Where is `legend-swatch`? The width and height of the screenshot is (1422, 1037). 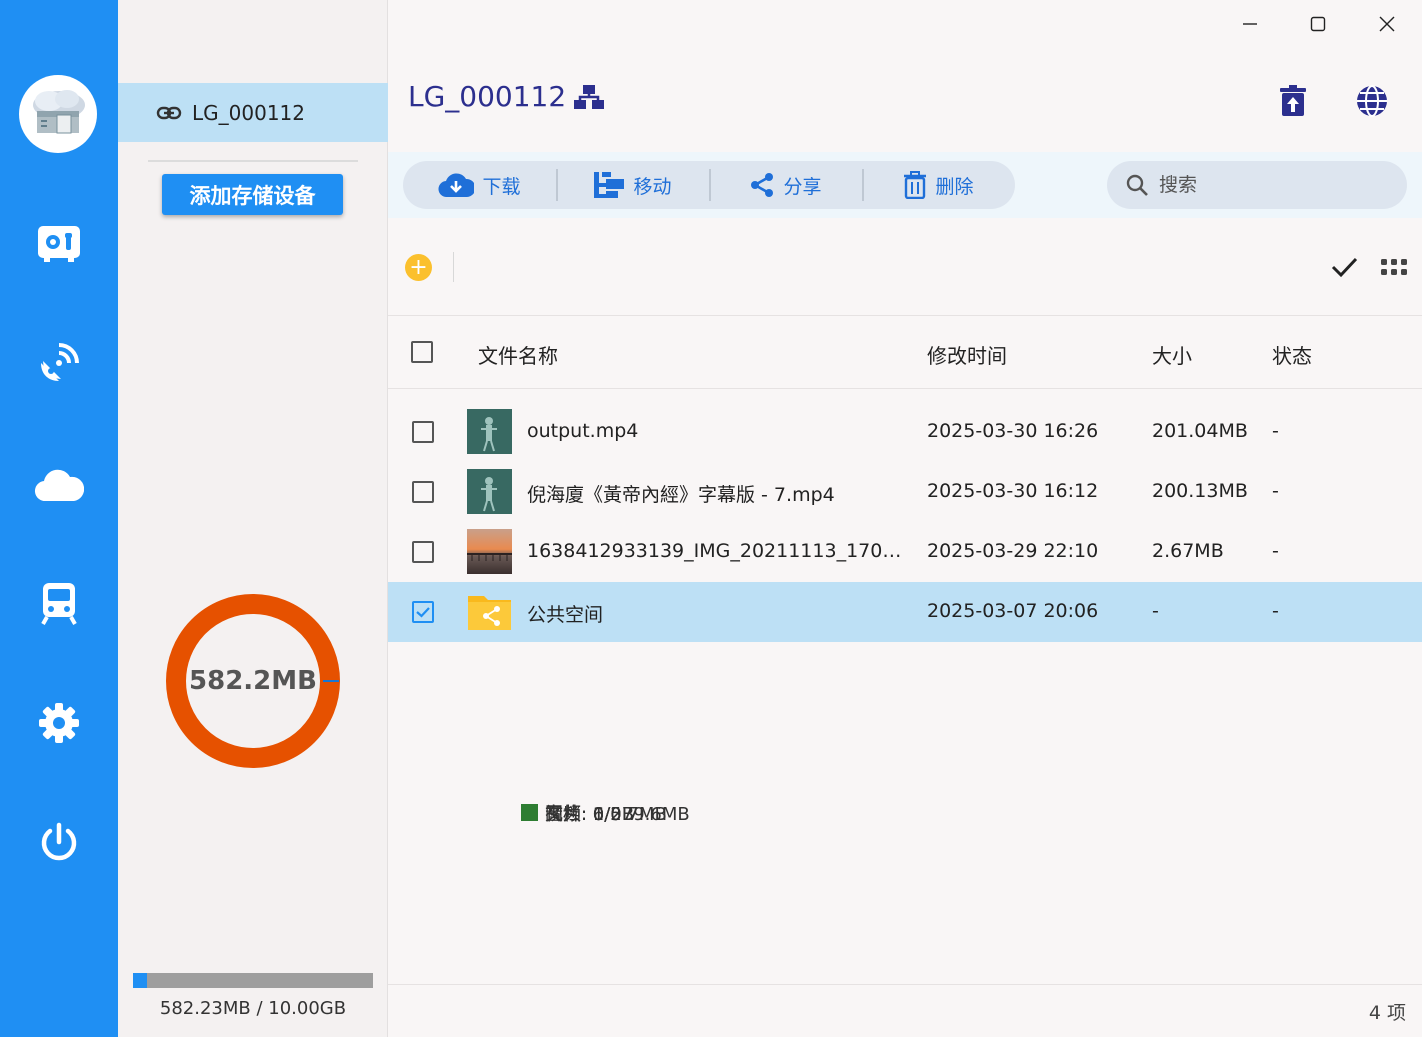
legend-swatch is located at coordinates (529, 813).